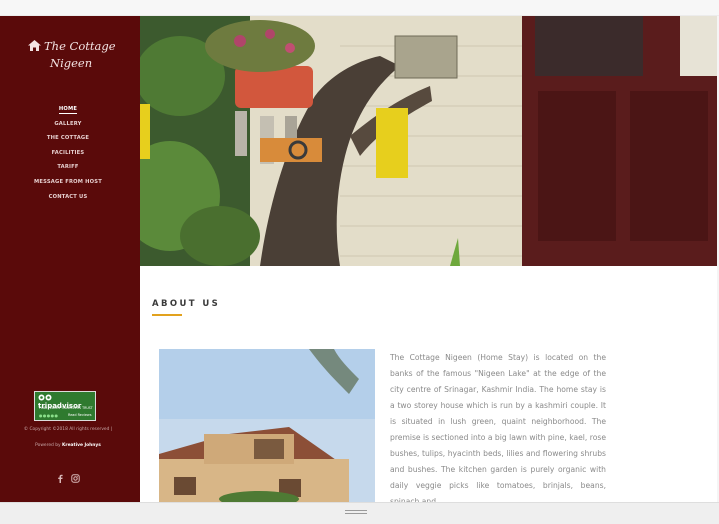 This screenshot has height=524, width=719. I want to click on powered-by-label: Powered by, so click(48, 445).